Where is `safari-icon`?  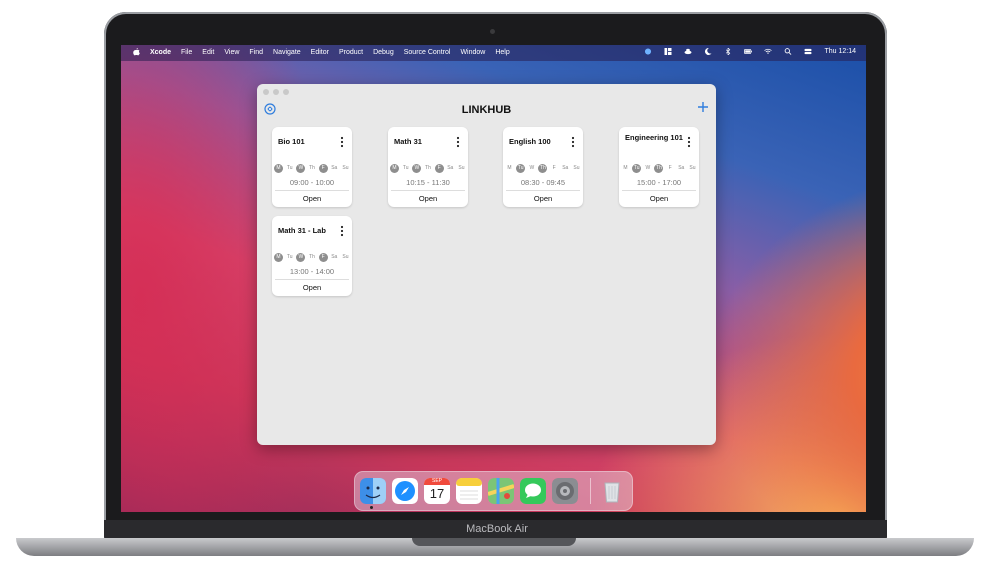 safari-icon is located at coordinates (405, 491).